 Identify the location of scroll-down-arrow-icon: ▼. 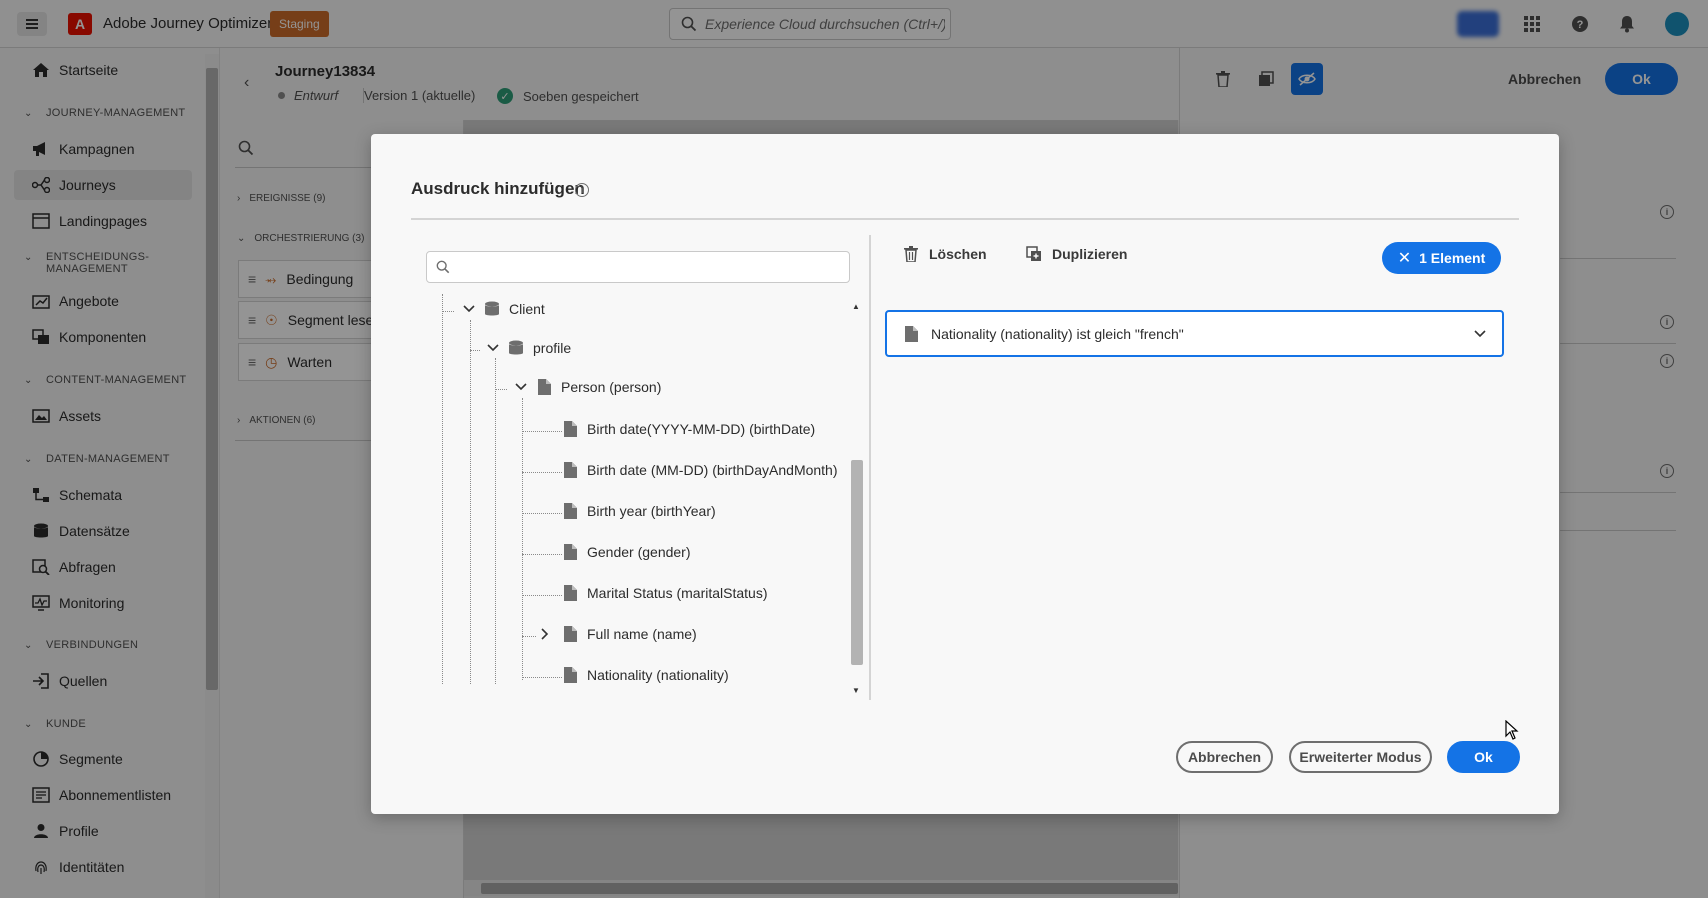
(856, 690).